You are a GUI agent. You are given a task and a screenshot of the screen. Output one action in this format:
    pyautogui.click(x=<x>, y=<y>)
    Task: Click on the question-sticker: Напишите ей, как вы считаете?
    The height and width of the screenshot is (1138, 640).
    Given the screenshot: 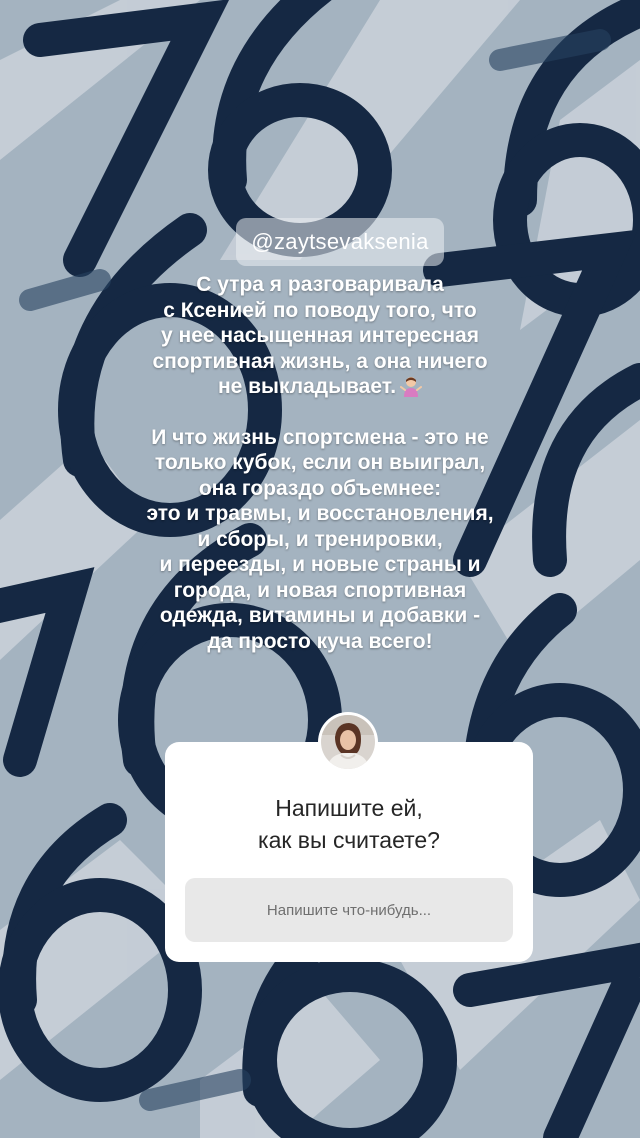 What is the action you would take?
    pyautogui.click(x=349, y=852)
    